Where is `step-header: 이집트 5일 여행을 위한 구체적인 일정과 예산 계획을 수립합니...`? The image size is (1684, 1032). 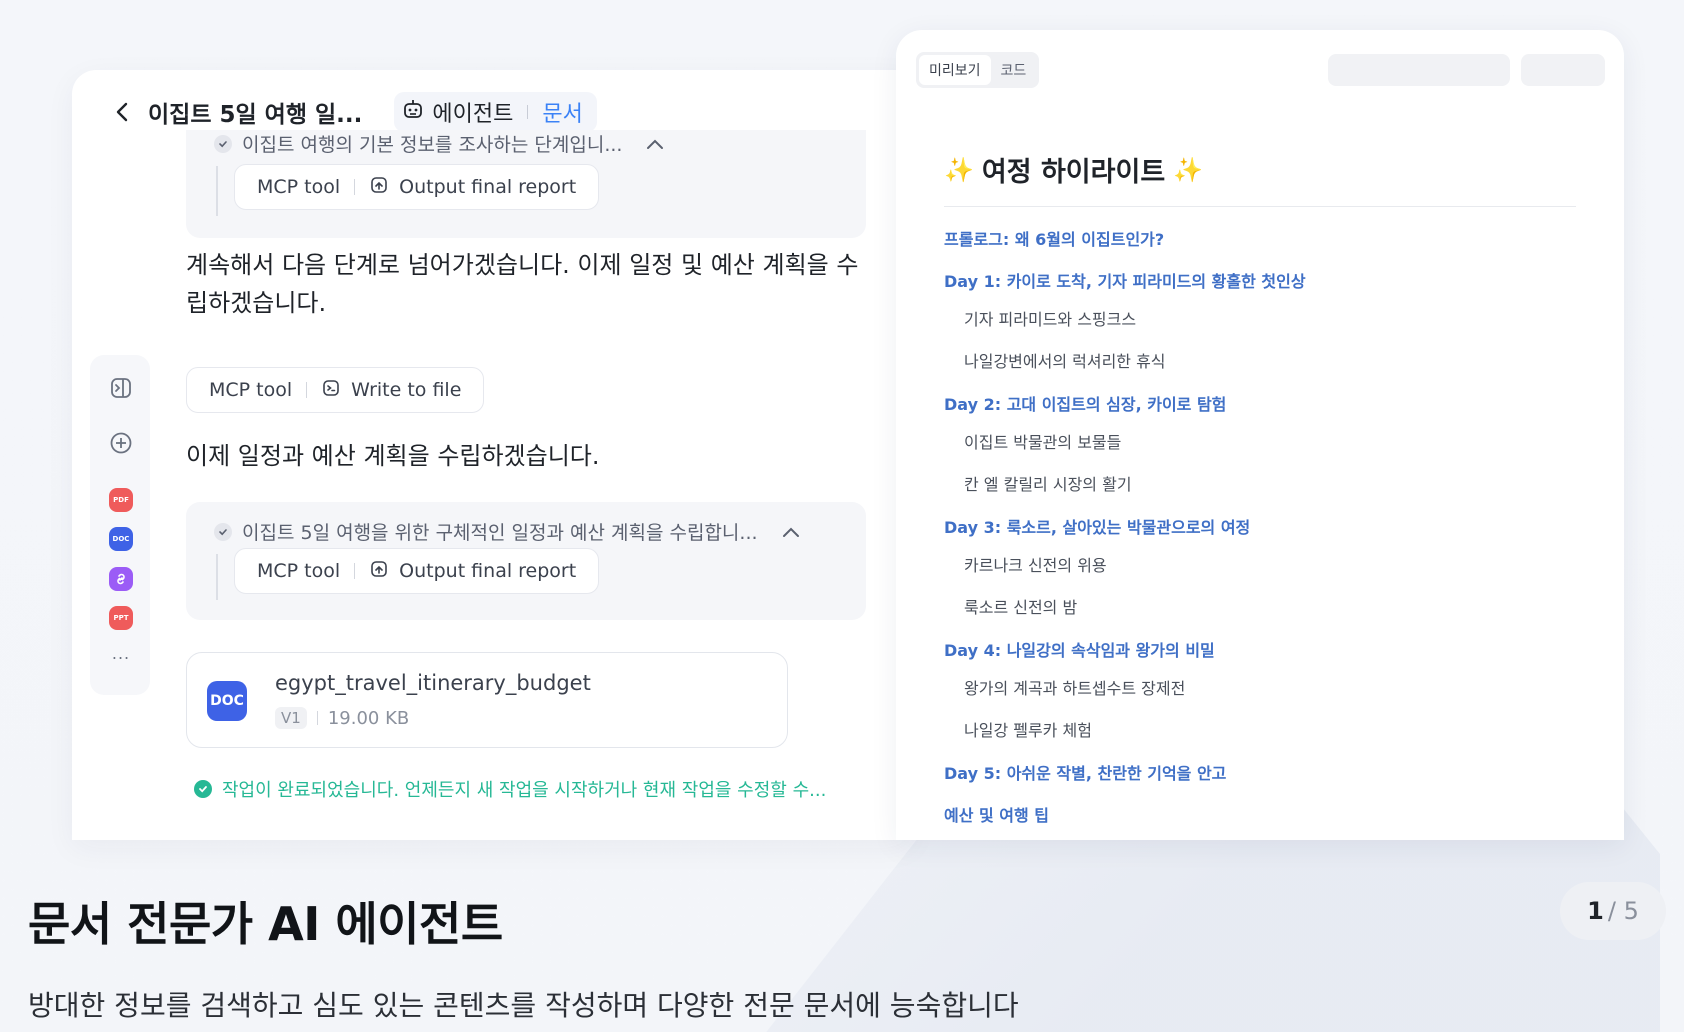
step-header: 이집트 5일 여행을 위한 구체적인 일정과 예산 계획을 수립합니... is located at coordinates (507, 531).